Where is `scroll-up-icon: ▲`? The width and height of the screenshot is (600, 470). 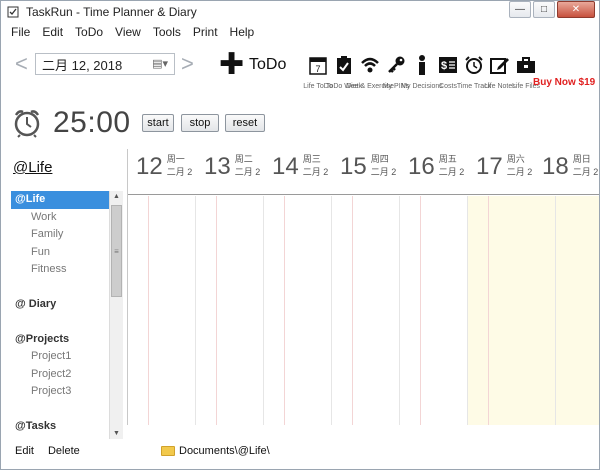
scroll-up-icon: ▲ is located at coordinates (116, 196).